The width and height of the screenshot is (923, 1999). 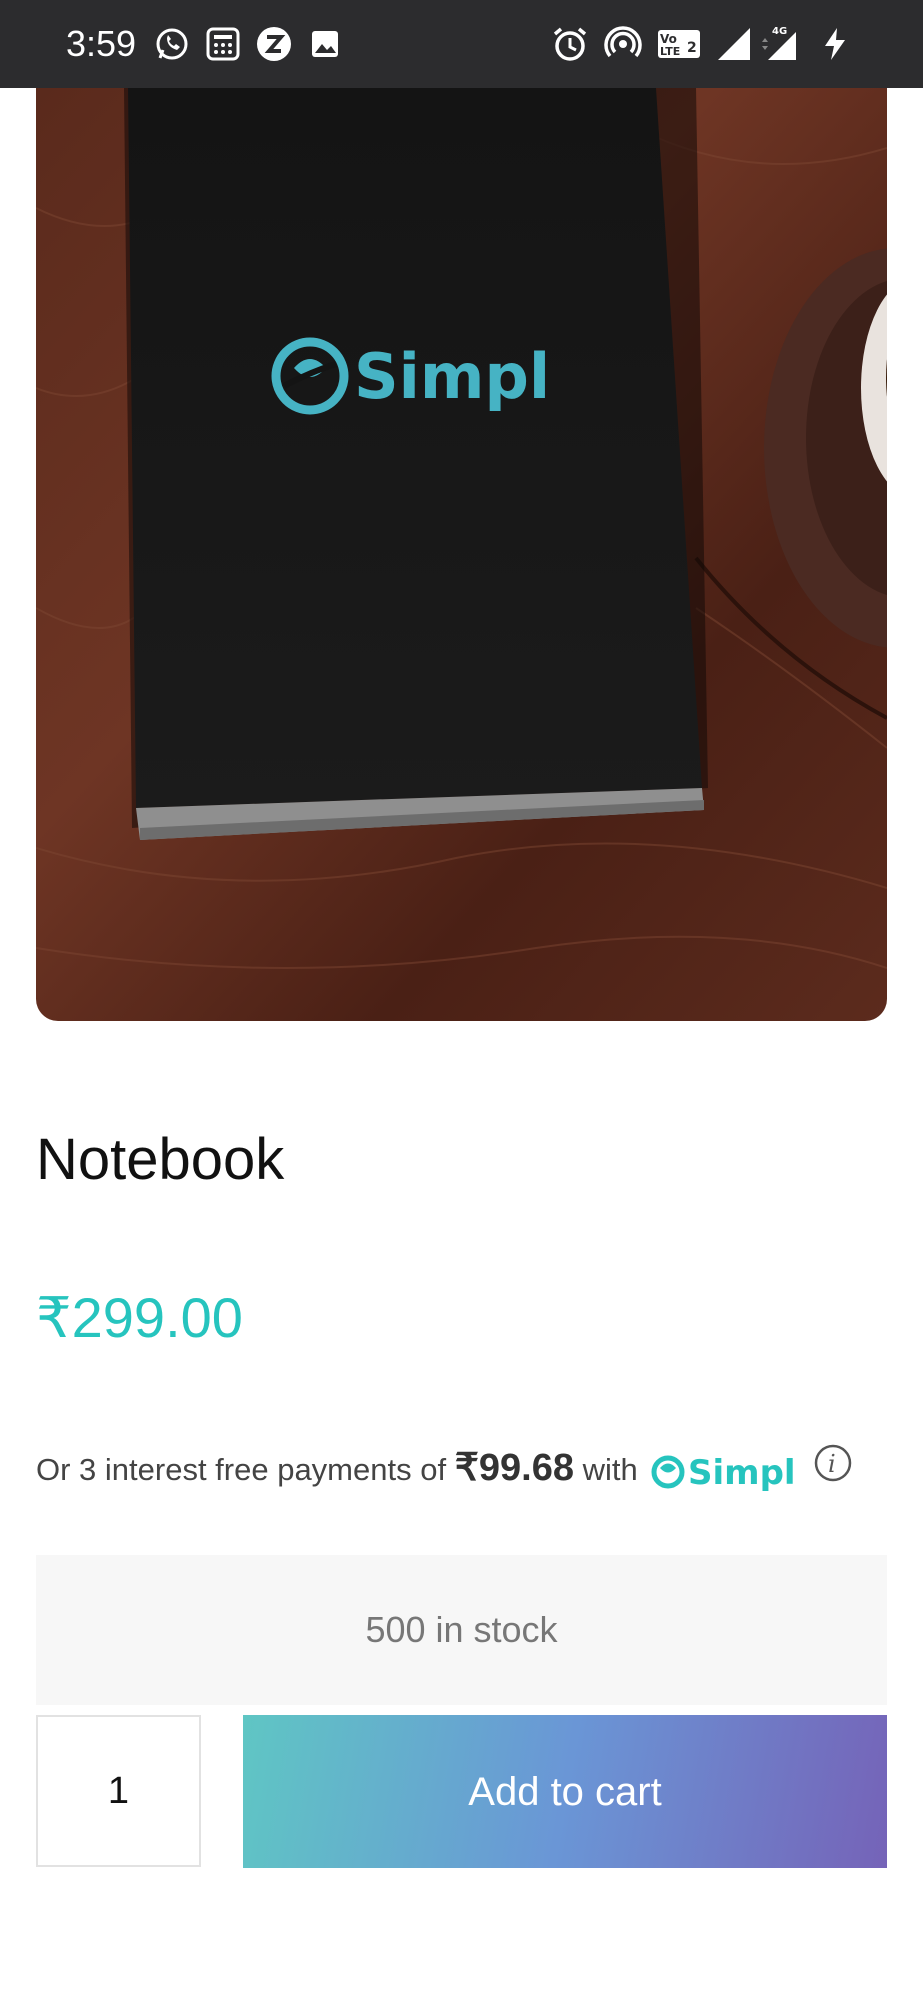 I want to click on info-icon: i, so click(x=833, y=1472).